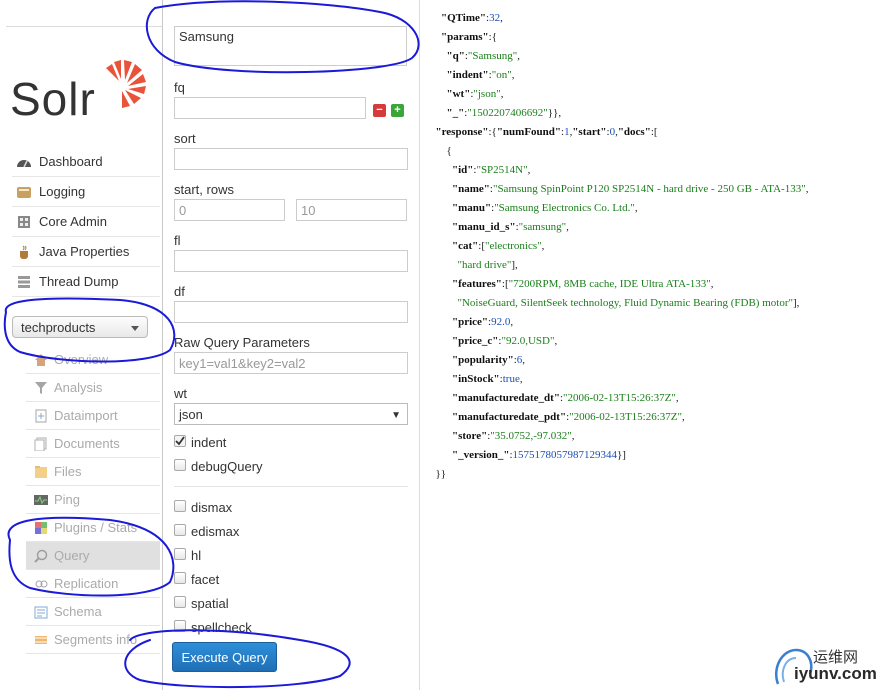 The height and width of the screenshot is (690, 876). I want to click on core-menu-label: Replication, so click(86, 583).